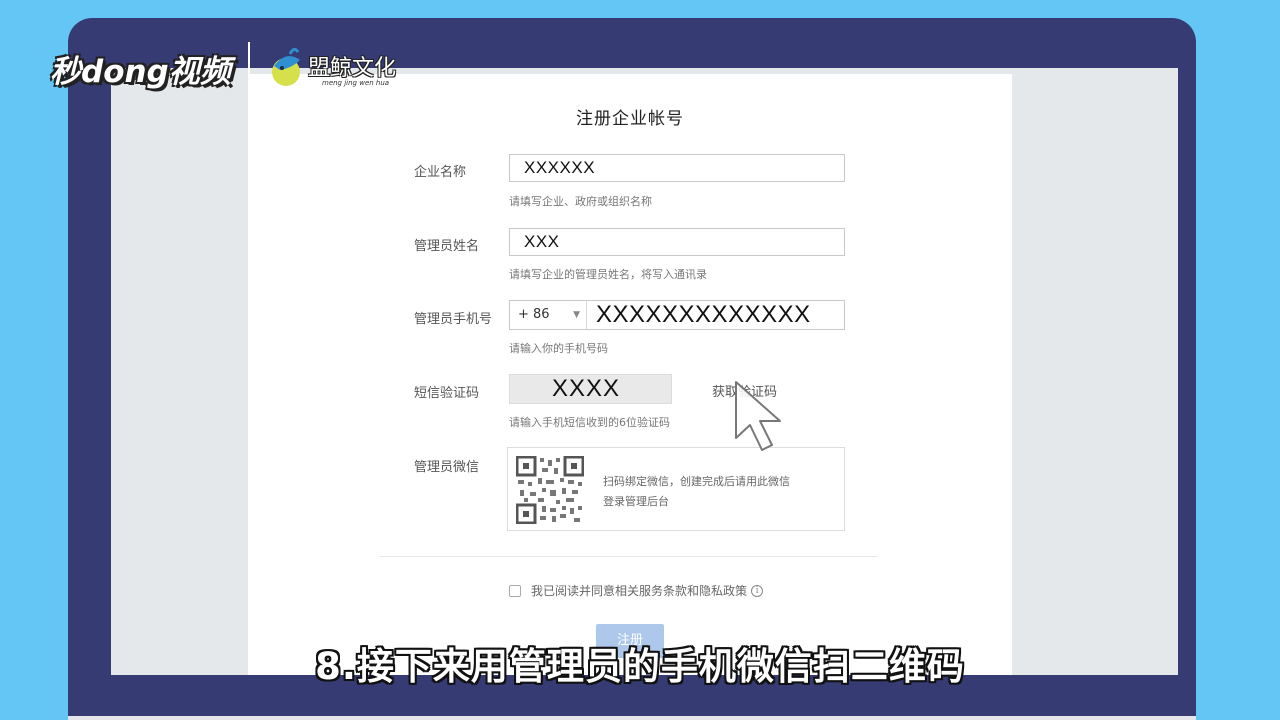  I want to click on mengjing-logo-text: 盟鲸文化, so click(352, 68).